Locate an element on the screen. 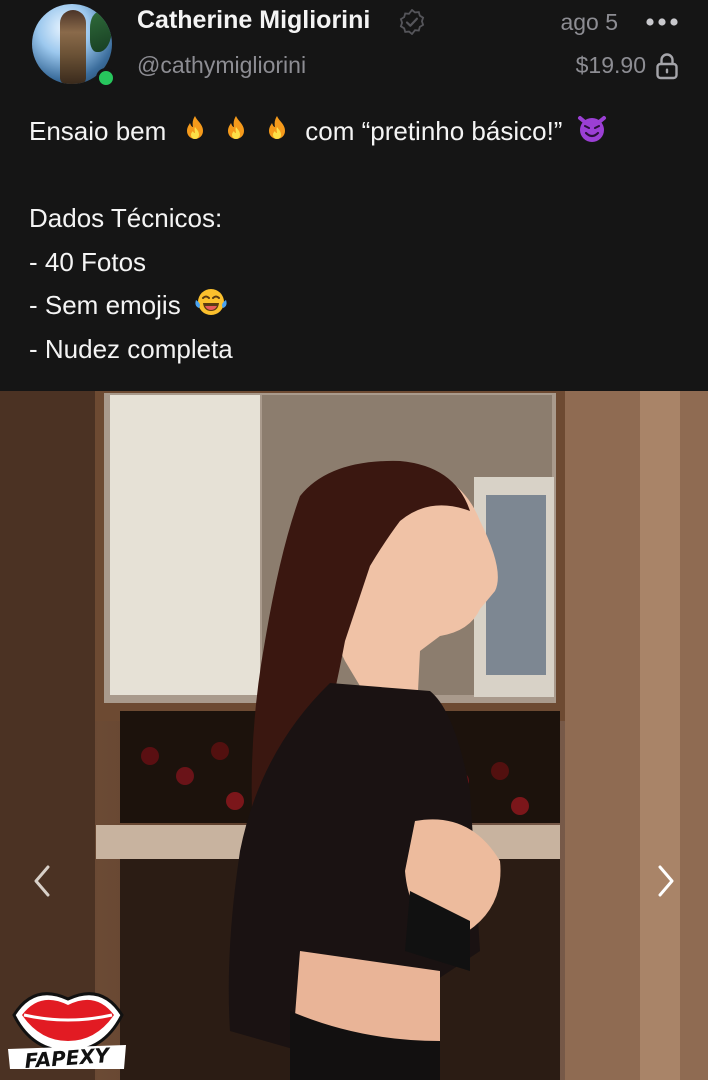  post-date: ago 5 is located at coordinates (589, 22).